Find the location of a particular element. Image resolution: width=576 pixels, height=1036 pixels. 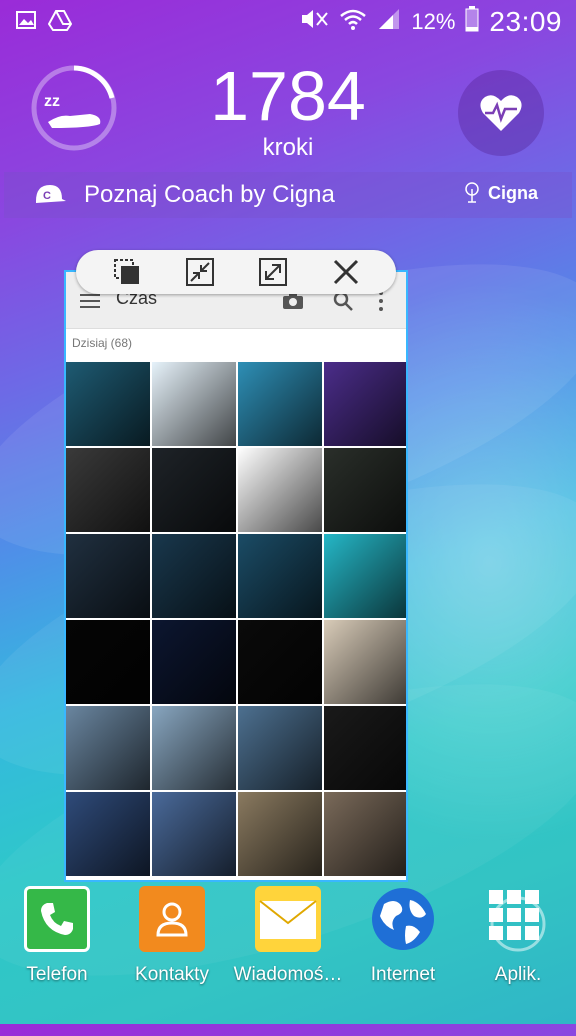

heart-icon is located at coordinates (501, 113).